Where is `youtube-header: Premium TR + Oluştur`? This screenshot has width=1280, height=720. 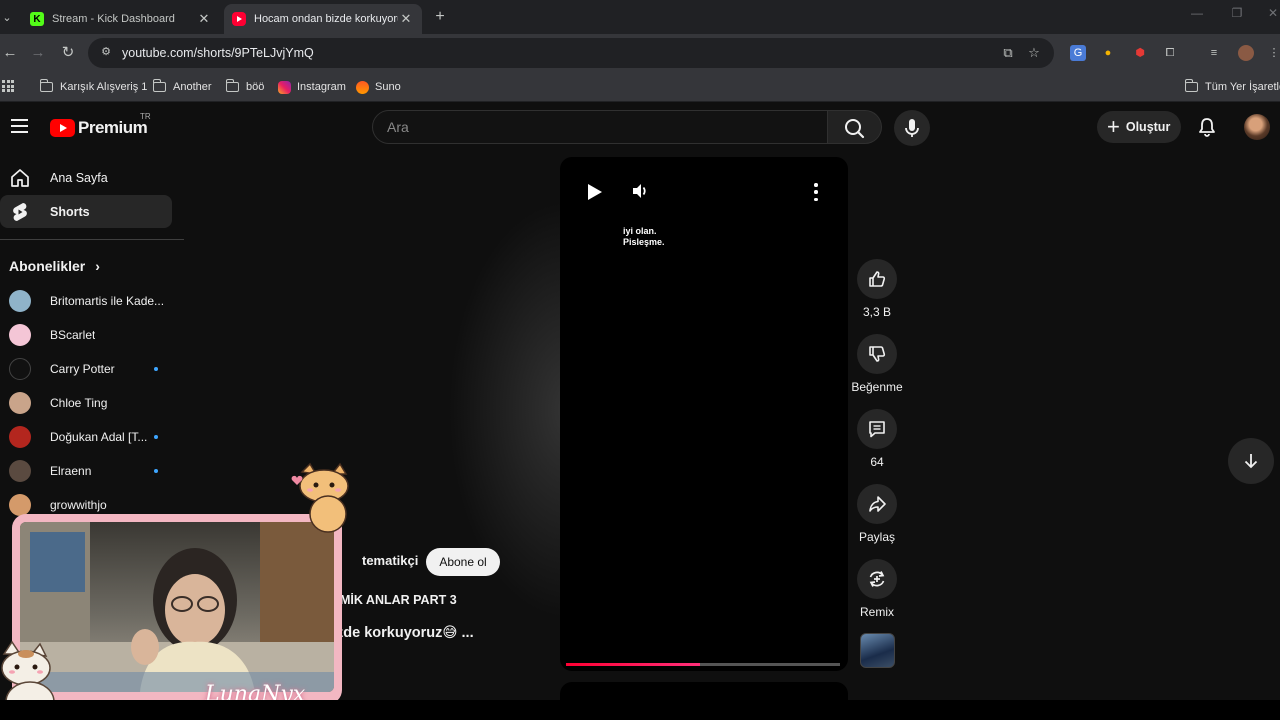 youtube-header: Premium TR + Oluştur is located at coordinates (640, 127).